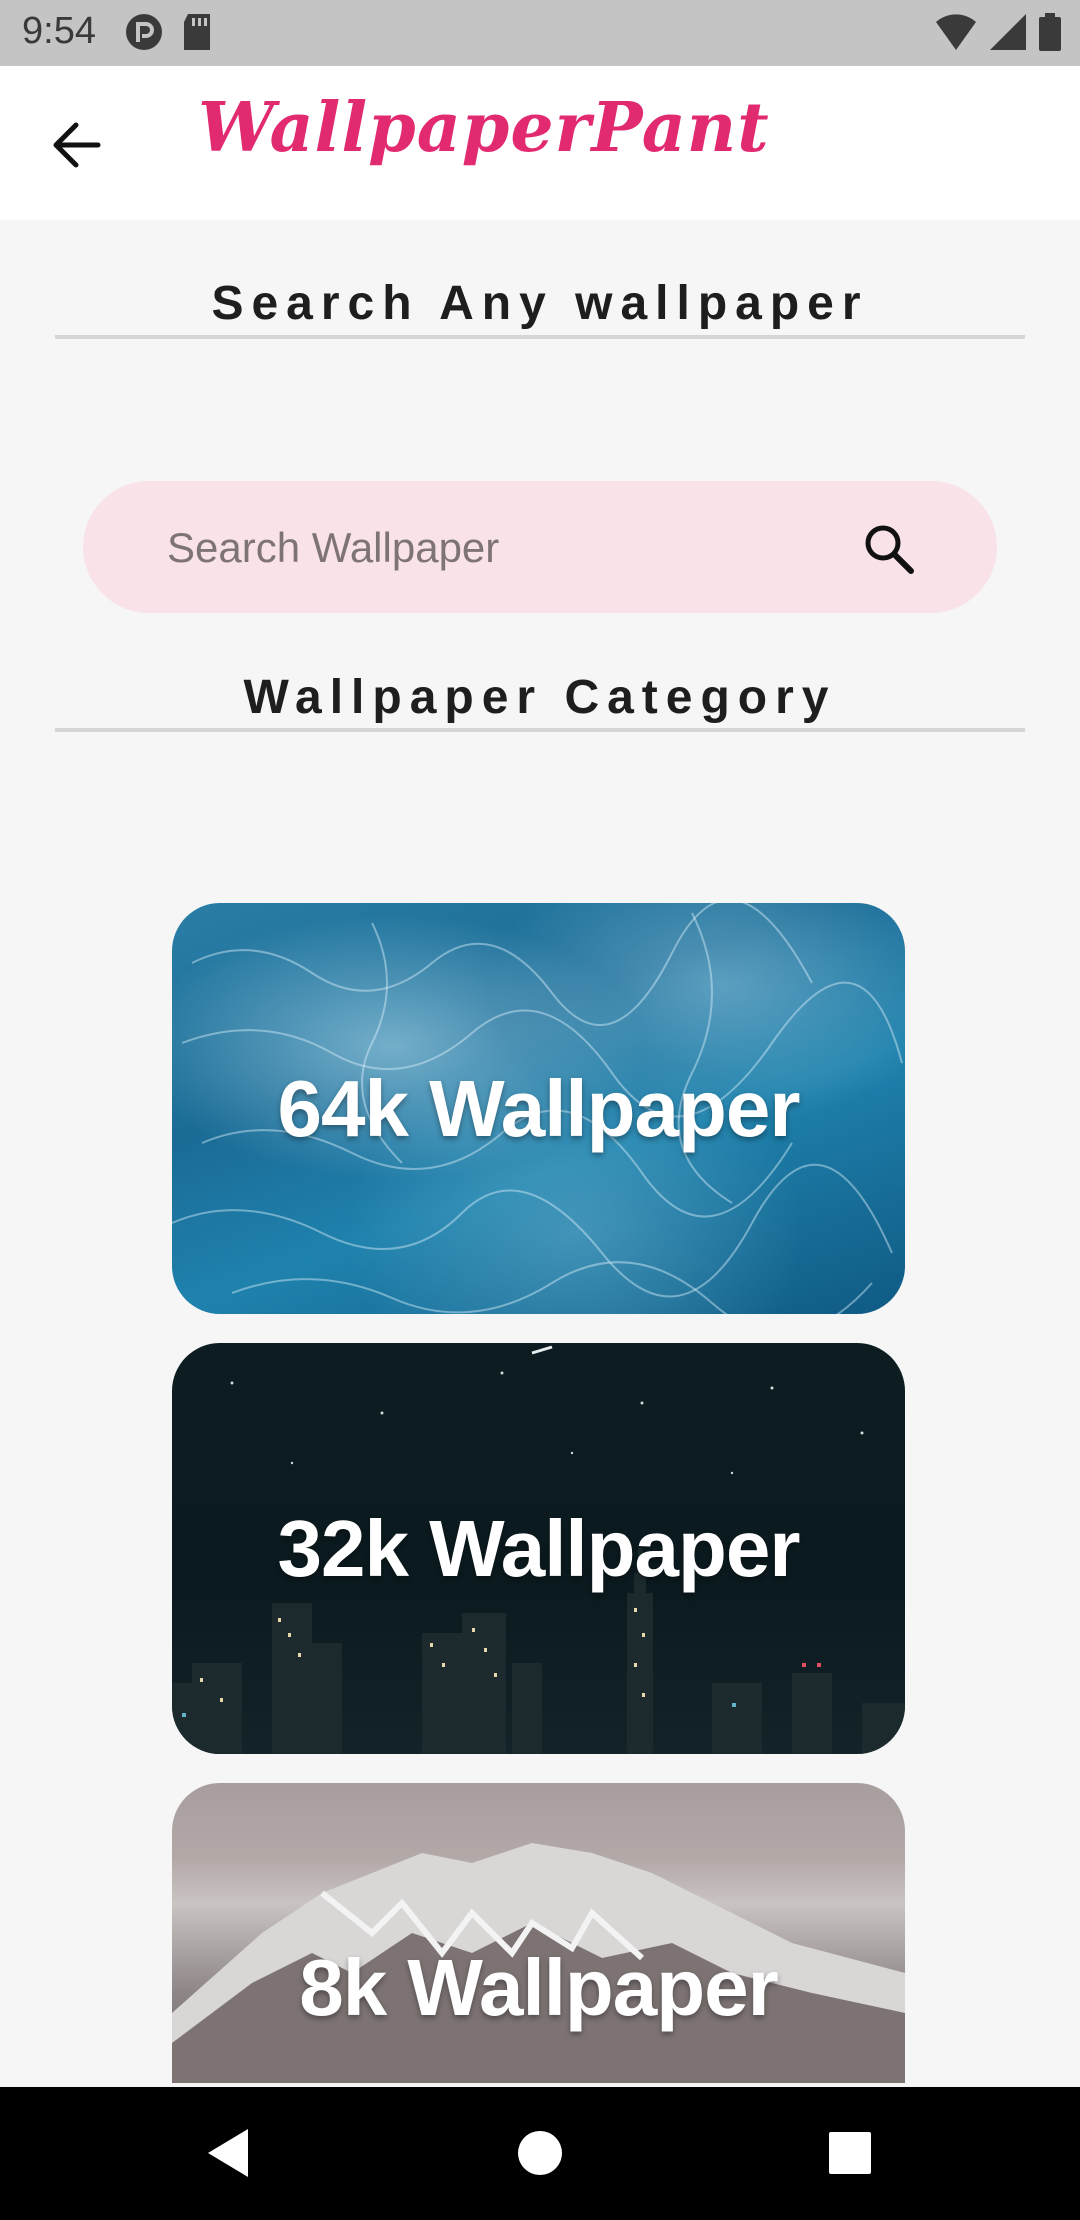  I want to click on category-section-divider, so click(540, 730).